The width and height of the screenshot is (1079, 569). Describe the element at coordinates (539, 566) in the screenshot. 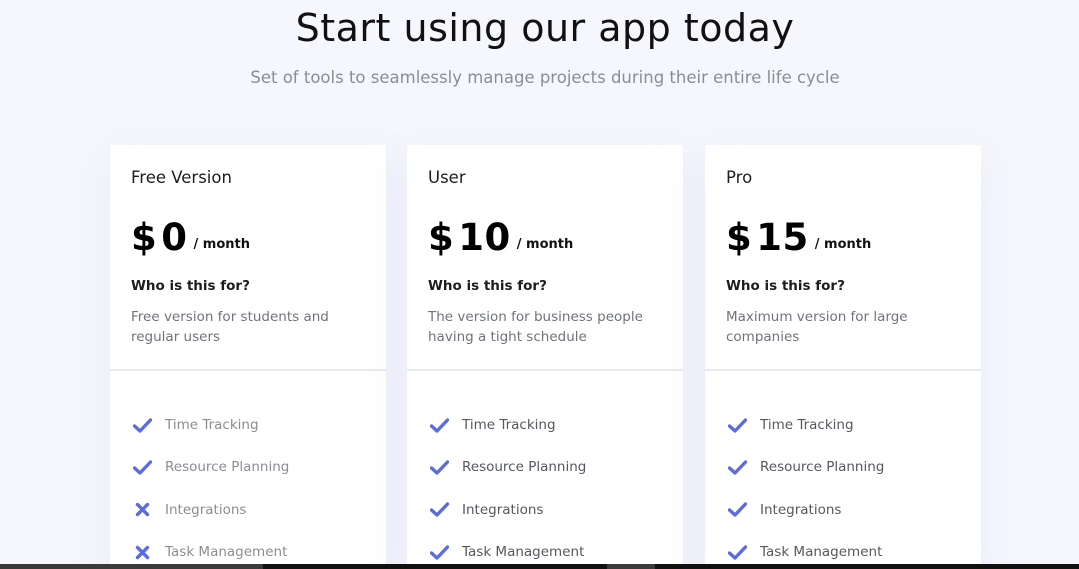

I see `bottom-scrollbar` at that location.